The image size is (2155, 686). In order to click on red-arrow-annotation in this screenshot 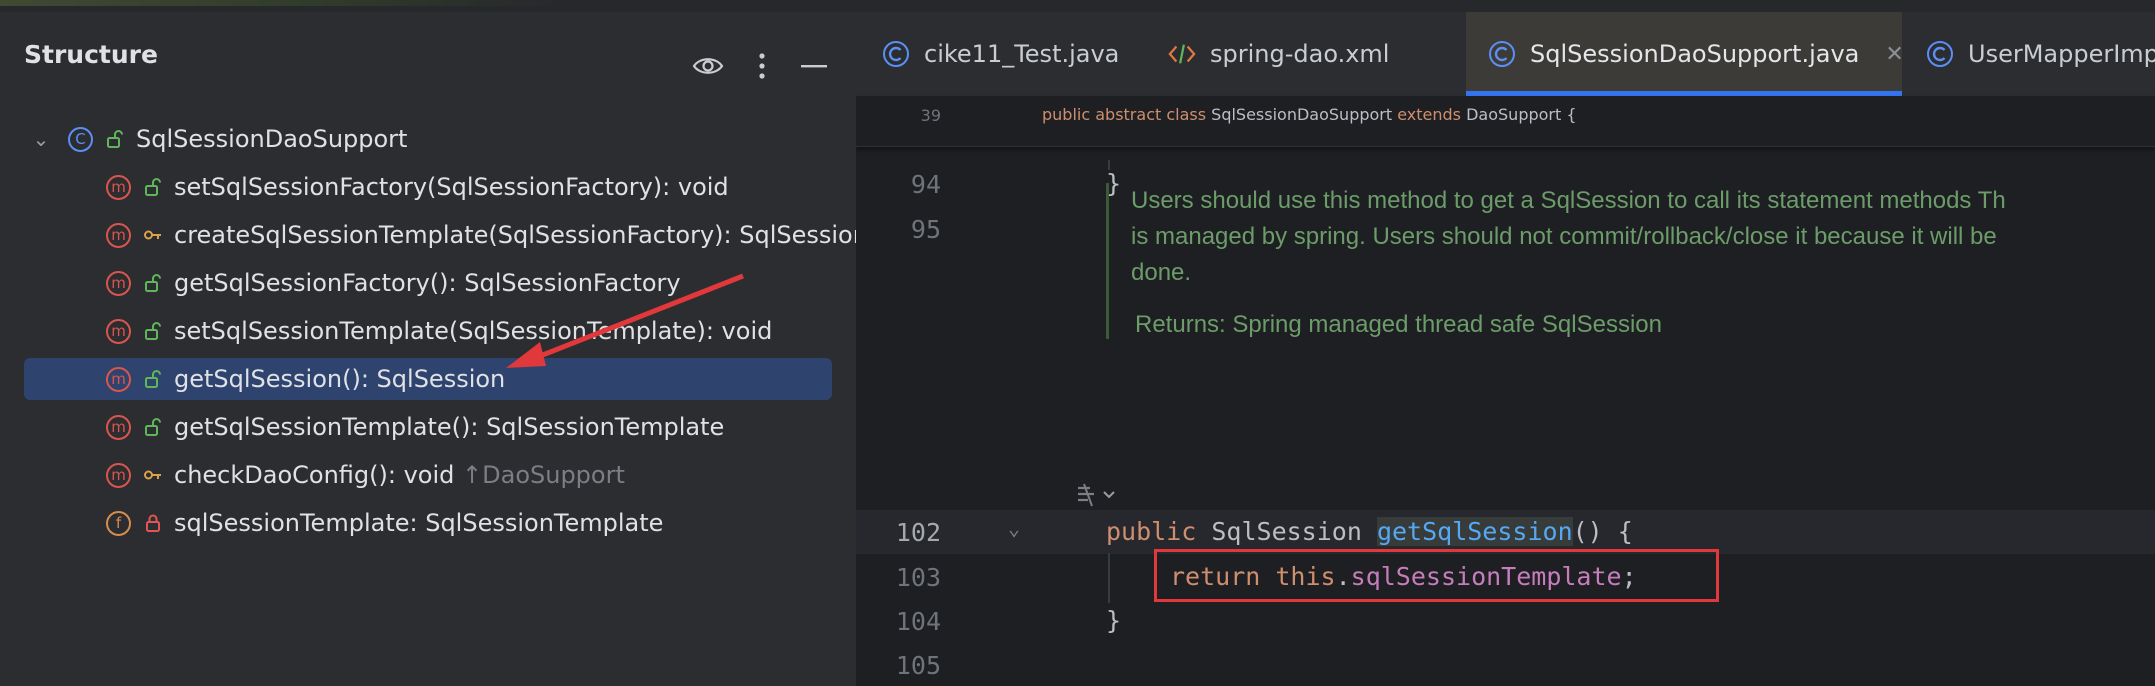, I will do `click(625, 320)`.